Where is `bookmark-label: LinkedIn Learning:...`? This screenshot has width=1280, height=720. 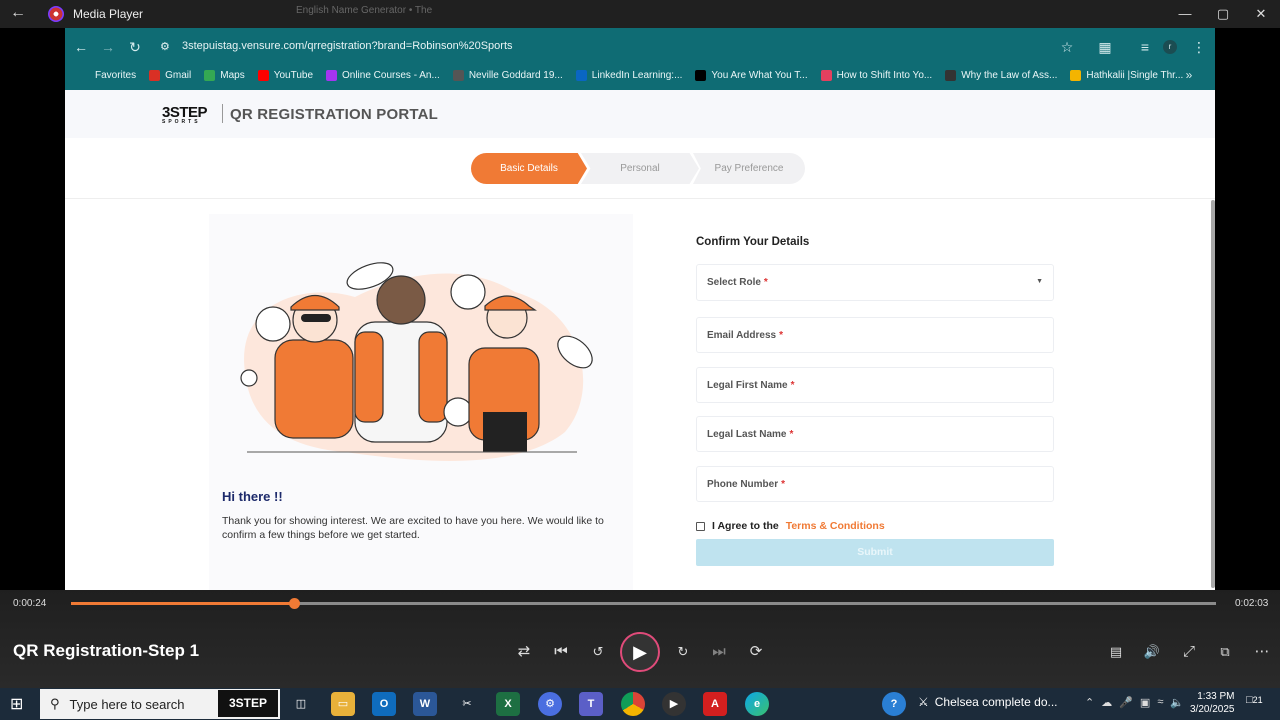 bookmark-label: LinkedIn Learning:... is located at coordinates (637, 75).